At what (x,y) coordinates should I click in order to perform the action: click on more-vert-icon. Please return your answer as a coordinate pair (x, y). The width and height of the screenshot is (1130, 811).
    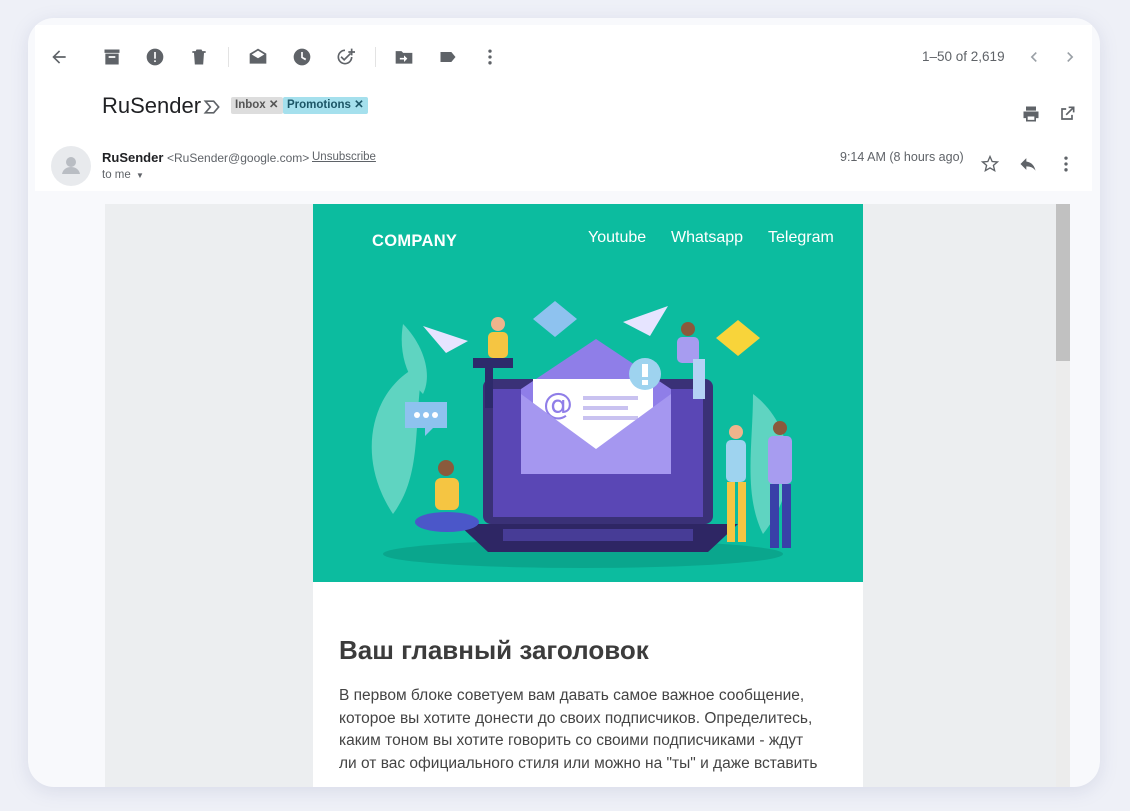
    Looking at the image, I should click on (490, 57).